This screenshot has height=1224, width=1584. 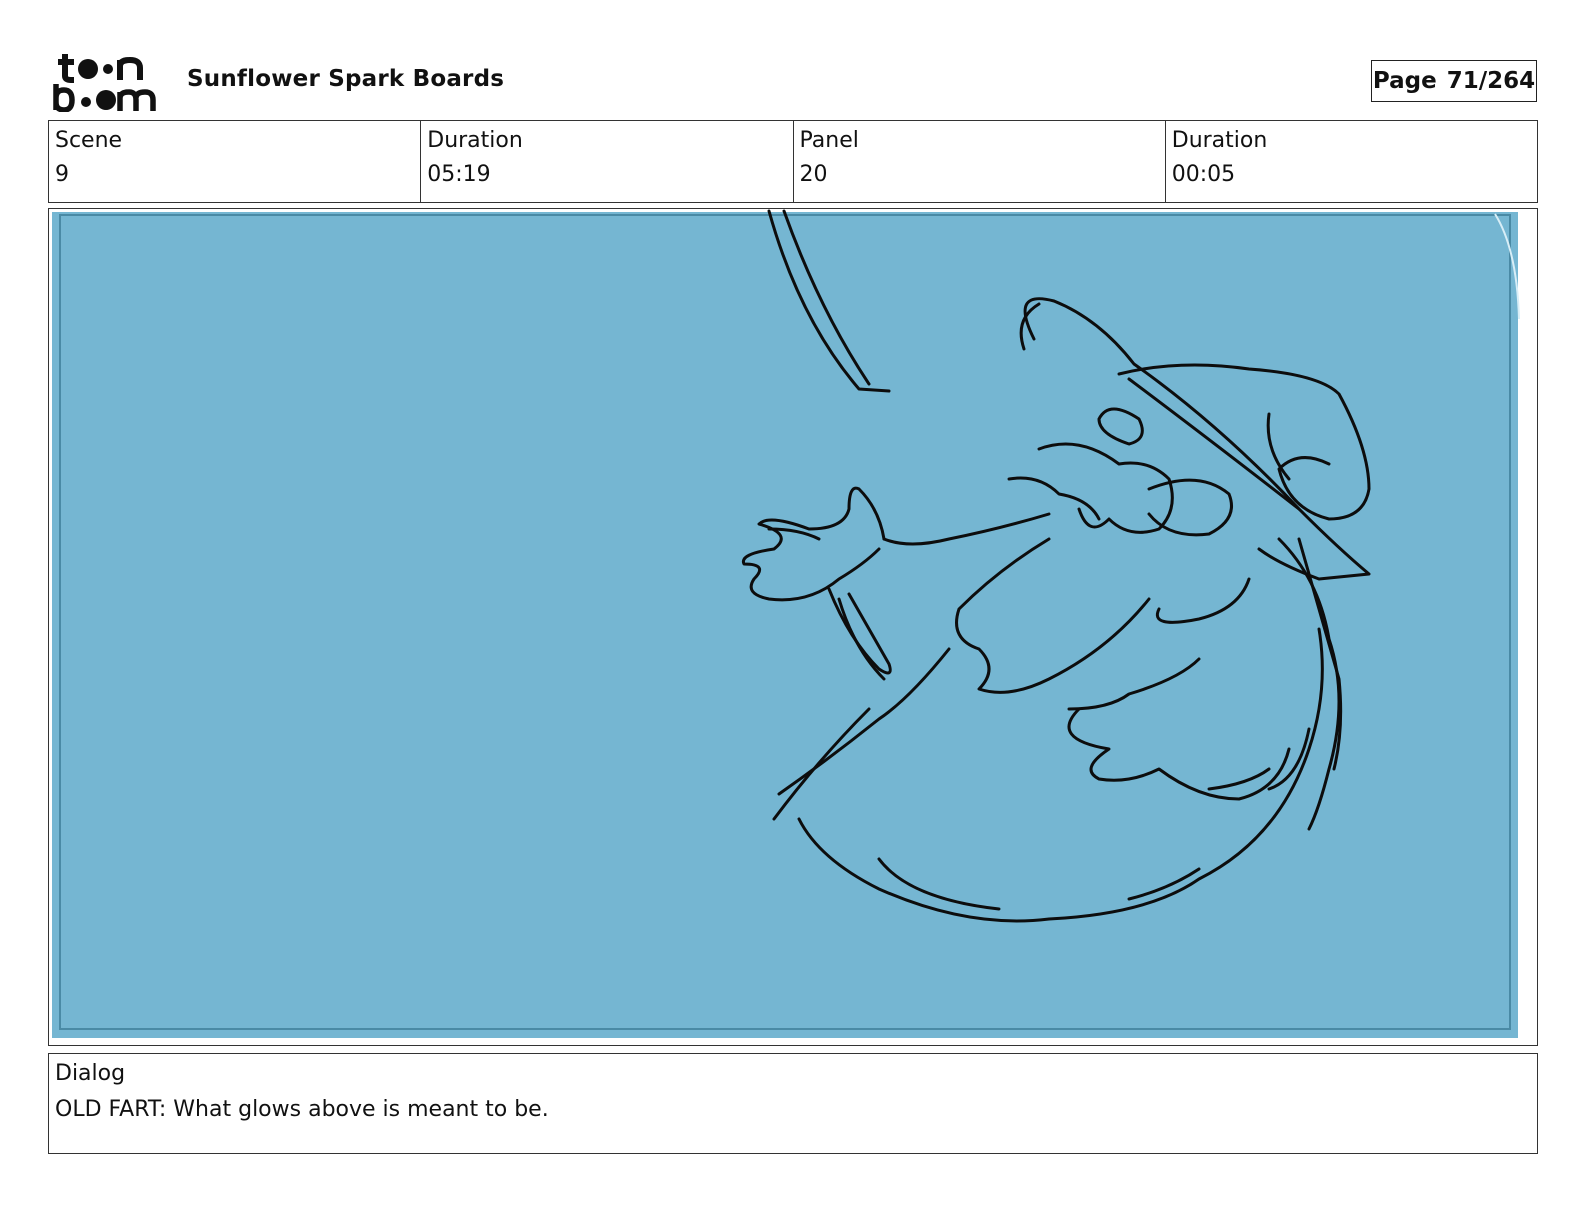 What do you see at coordinates (1491, 81) in the screenshot?
I see `page-number: 71/264` at bounding box center [1491, 81].